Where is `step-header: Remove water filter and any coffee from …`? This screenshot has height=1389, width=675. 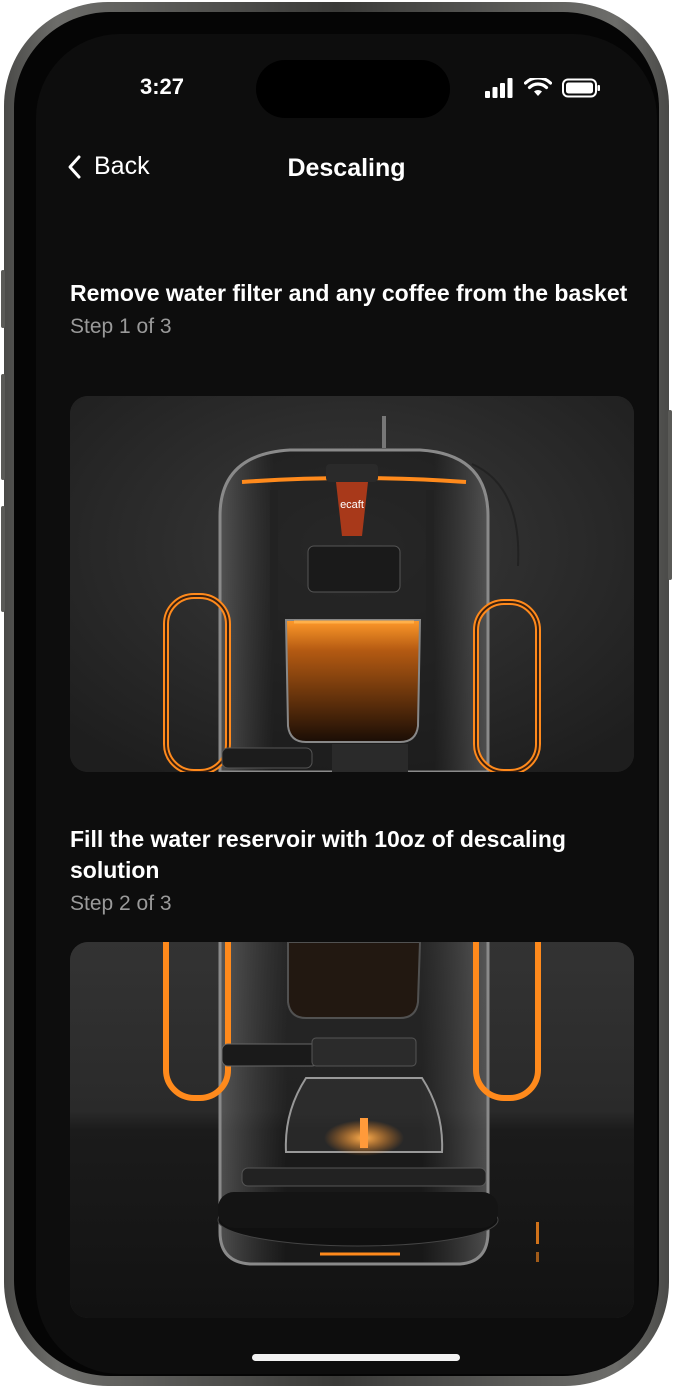
step-header: Remove water filter and any coffee from … is located at coordinates (352, 308).